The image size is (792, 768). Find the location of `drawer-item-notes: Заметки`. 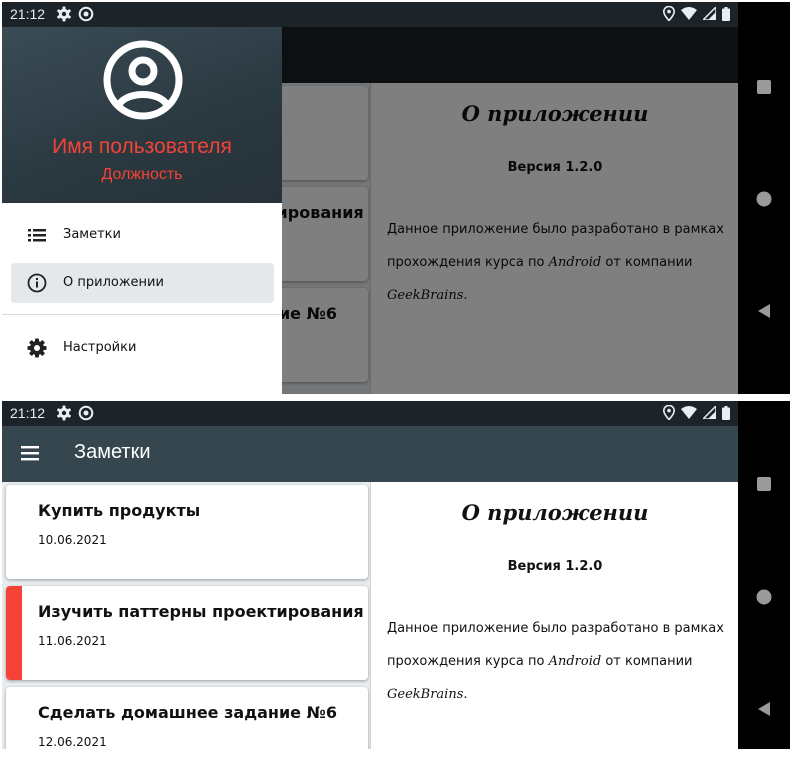

drawer-item-notes: Заметки is located at coordinates (142, 235).